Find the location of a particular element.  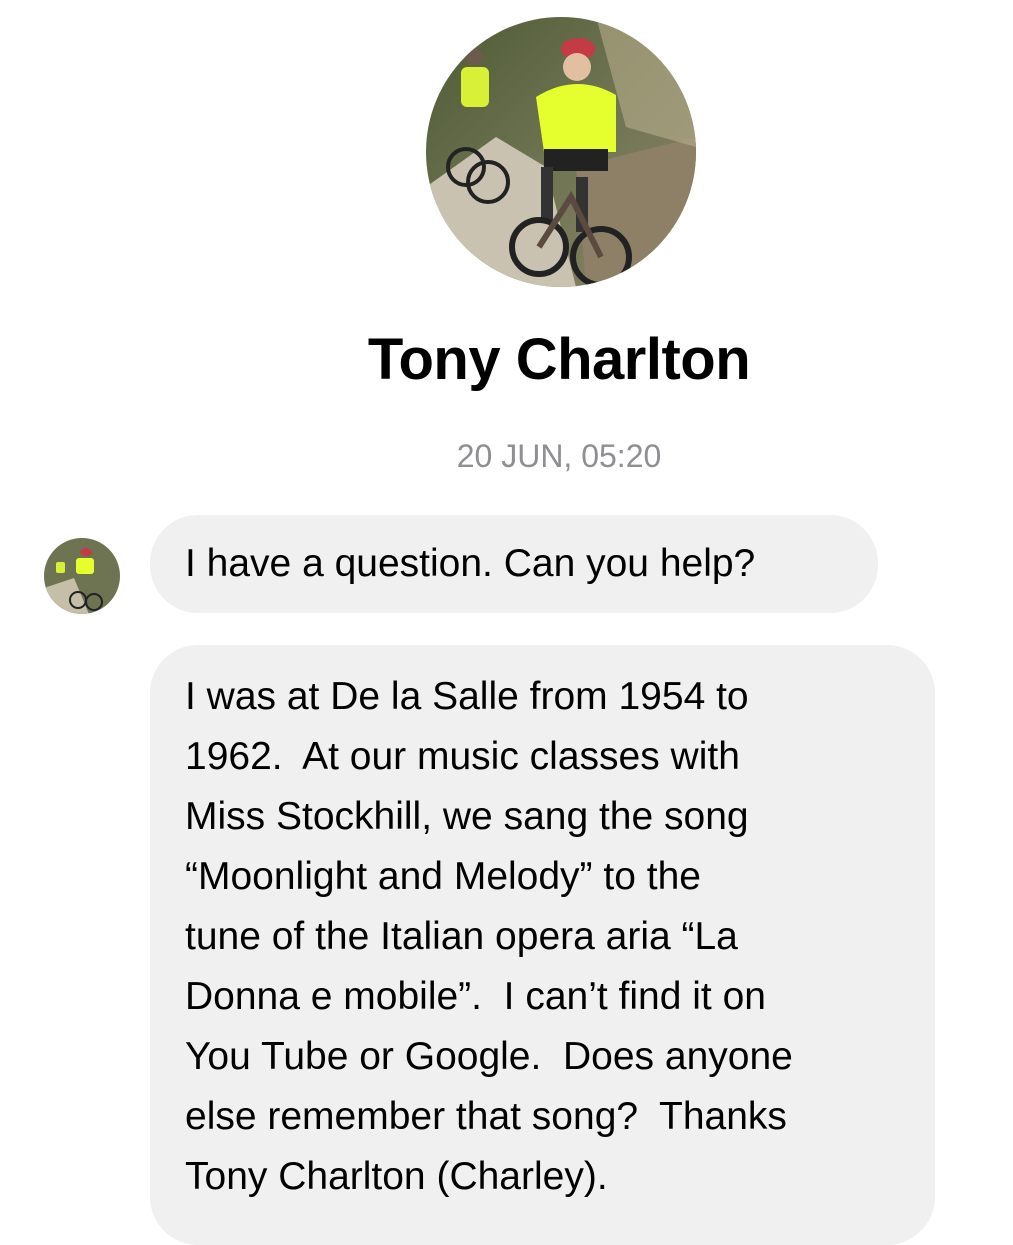

message-line: Tony Charlton (Charley). is located at coordinates (396, 1176).